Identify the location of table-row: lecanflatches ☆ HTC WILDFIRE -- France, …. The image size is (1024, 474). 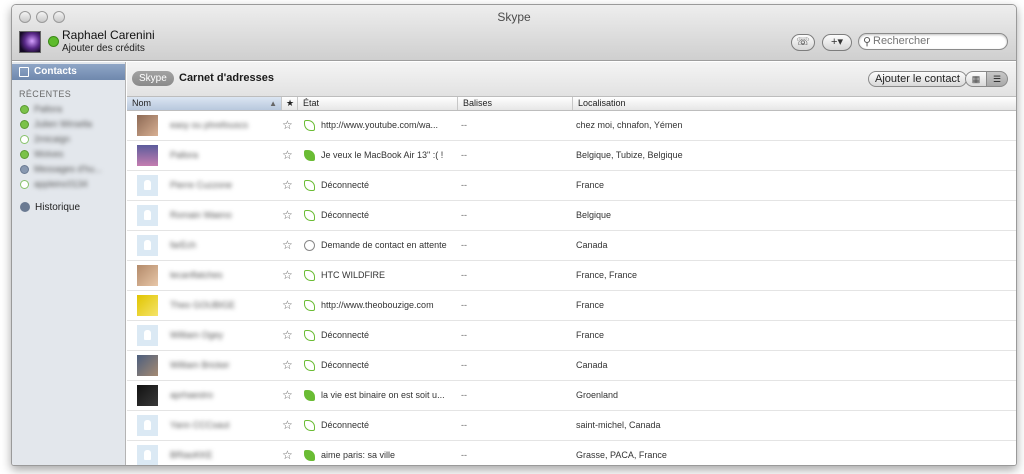
(571, 276).